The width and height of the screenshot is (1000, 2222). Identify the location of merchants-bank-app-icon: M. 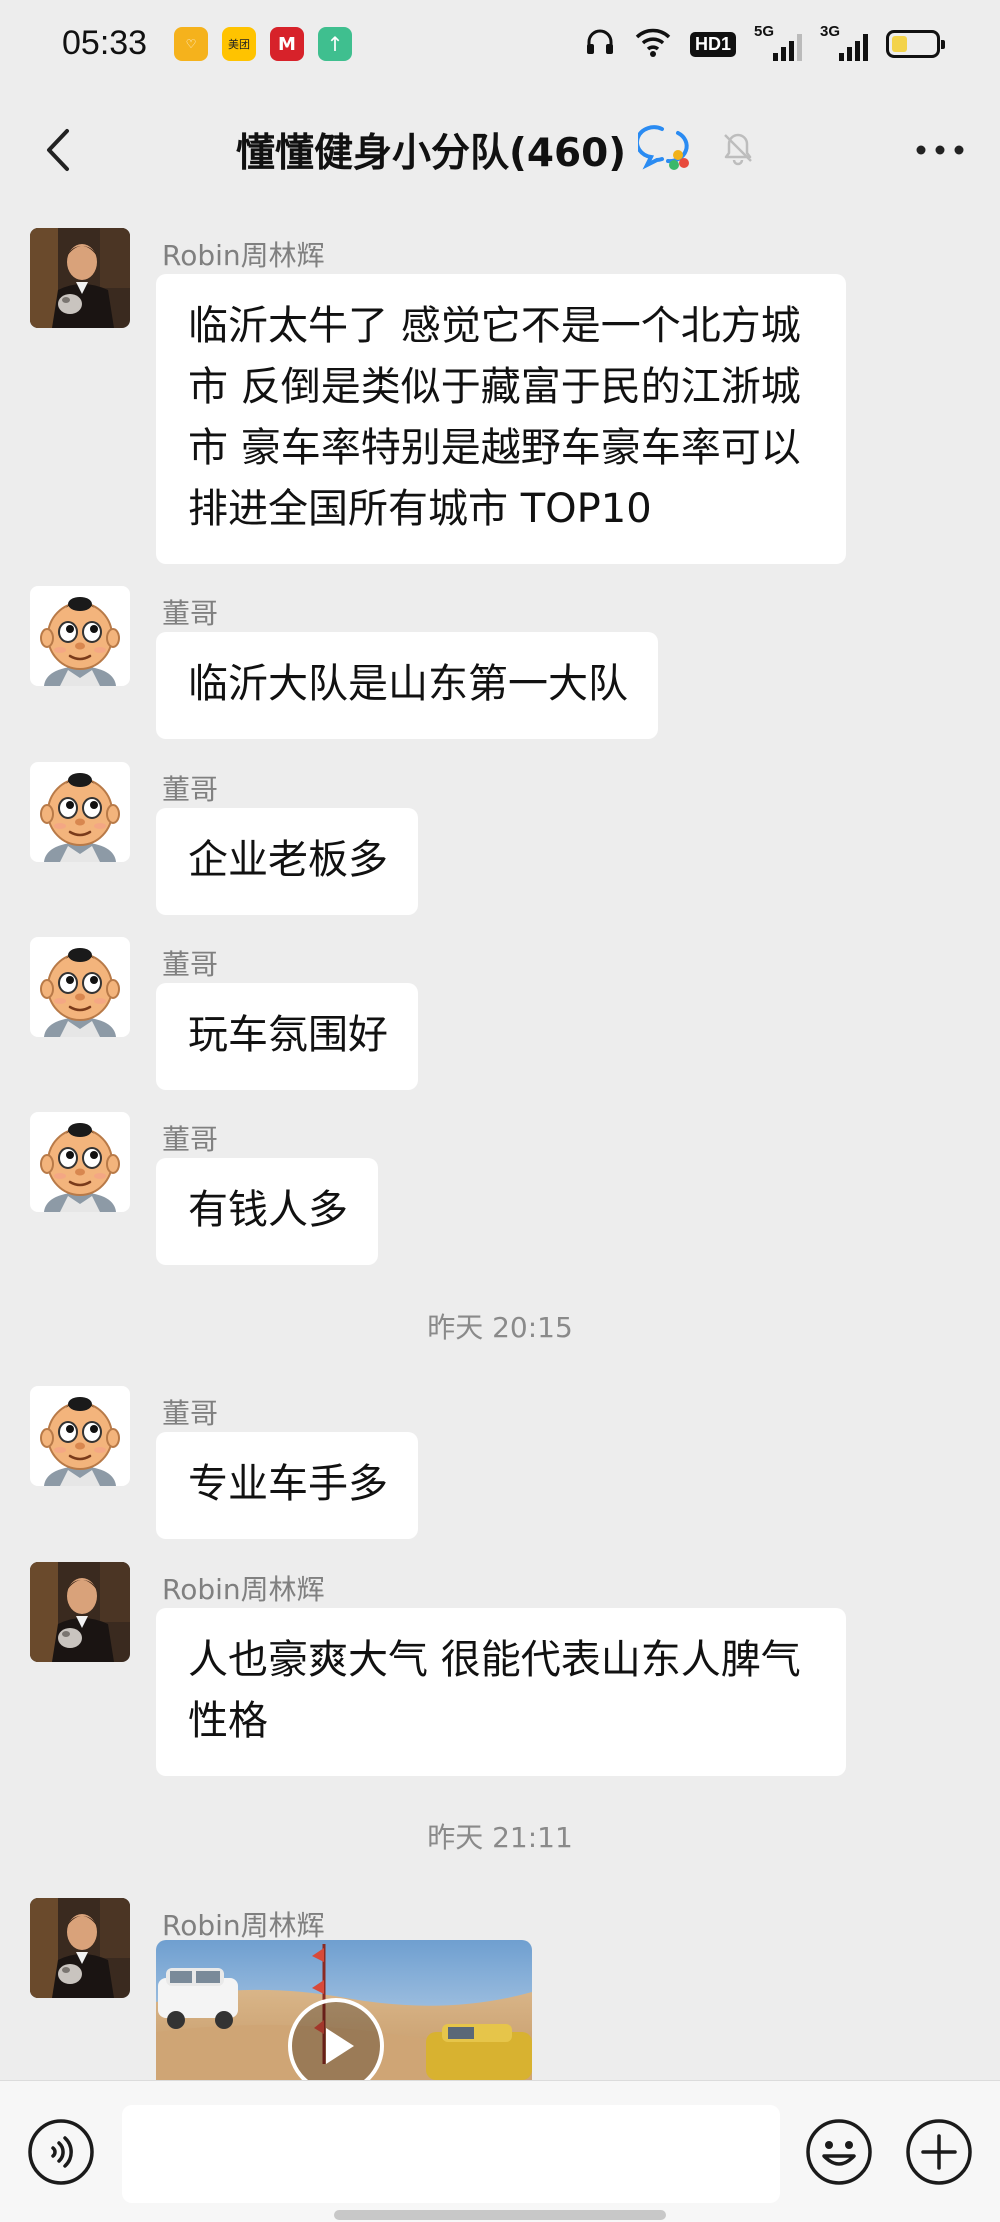
(287, 44).